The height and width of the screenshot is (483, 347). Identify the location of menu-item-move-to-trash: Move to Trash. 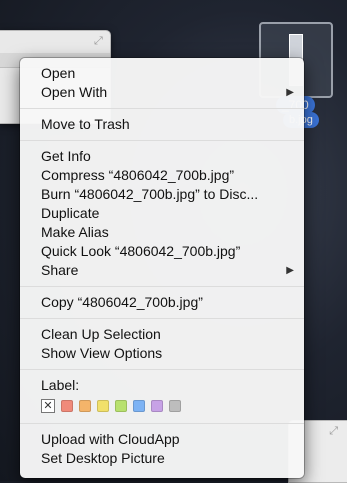
(162, 124).